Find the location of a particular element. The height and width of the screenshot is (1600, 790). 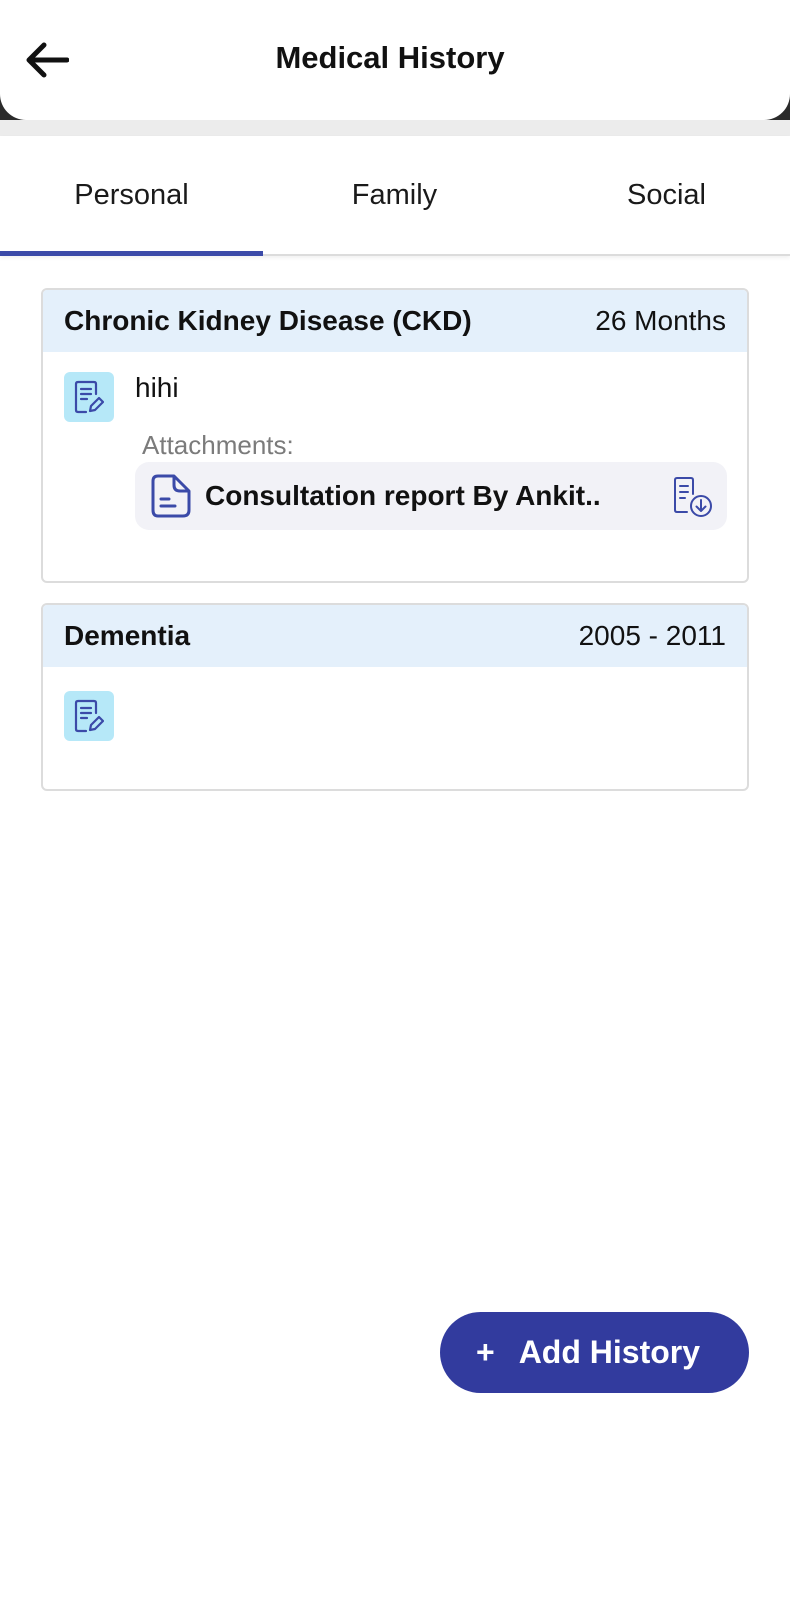

tab-personal: Personal is located at coordinates (131, 196).